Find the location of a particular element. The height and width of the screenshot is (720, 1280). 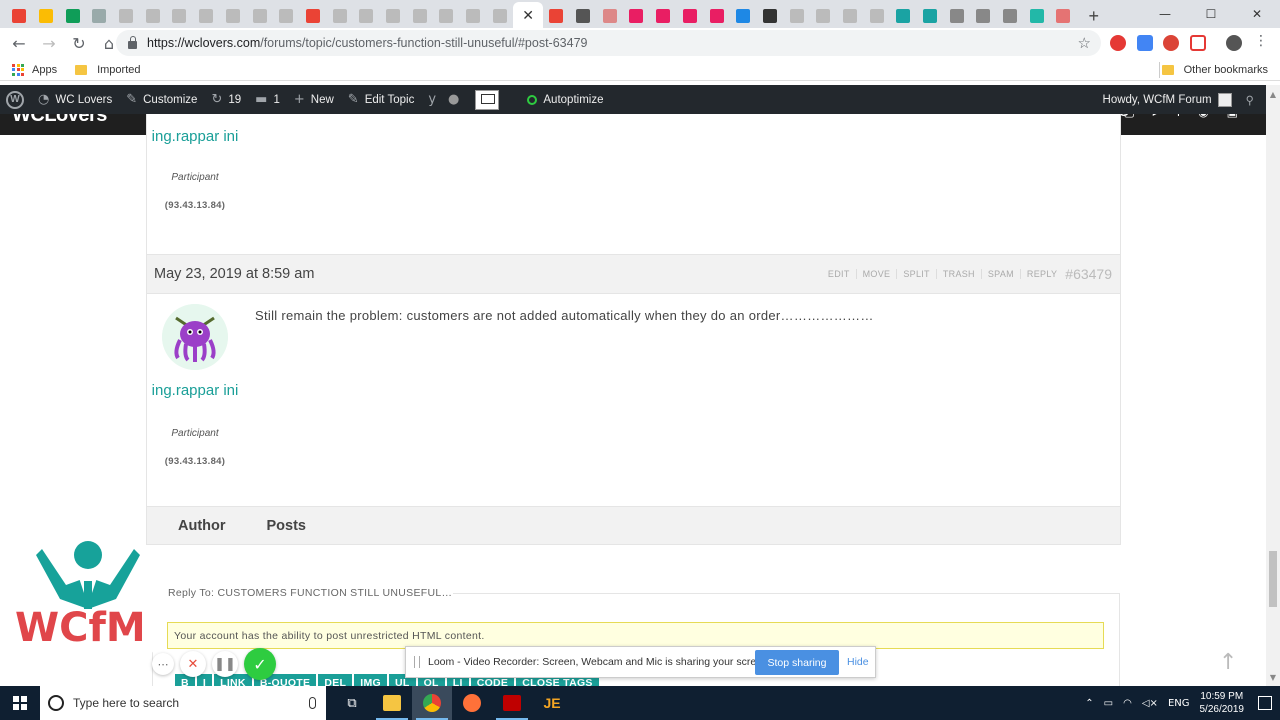

wcfm-floating-logo: WCfM is located at coordinates (88, 605).